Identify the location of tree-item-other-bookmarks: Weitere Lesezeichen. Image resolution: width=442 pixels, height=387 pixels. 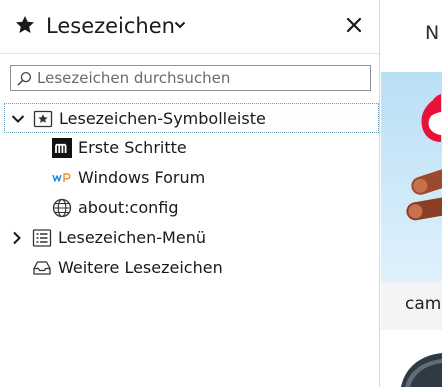
(191, 268).